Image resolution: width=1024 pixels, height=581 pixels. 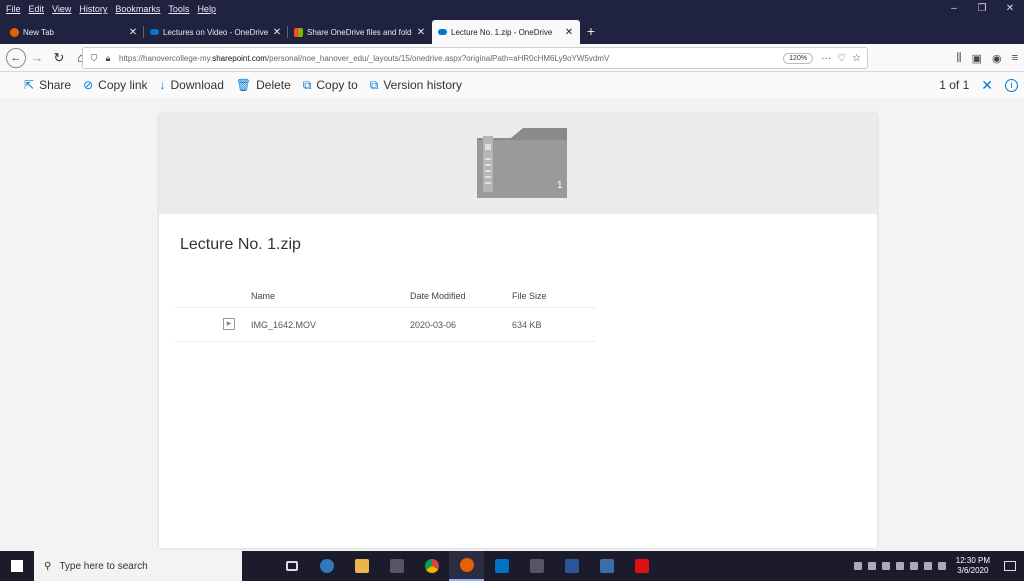 I want to click on start-button, so click(x=17, y=566).